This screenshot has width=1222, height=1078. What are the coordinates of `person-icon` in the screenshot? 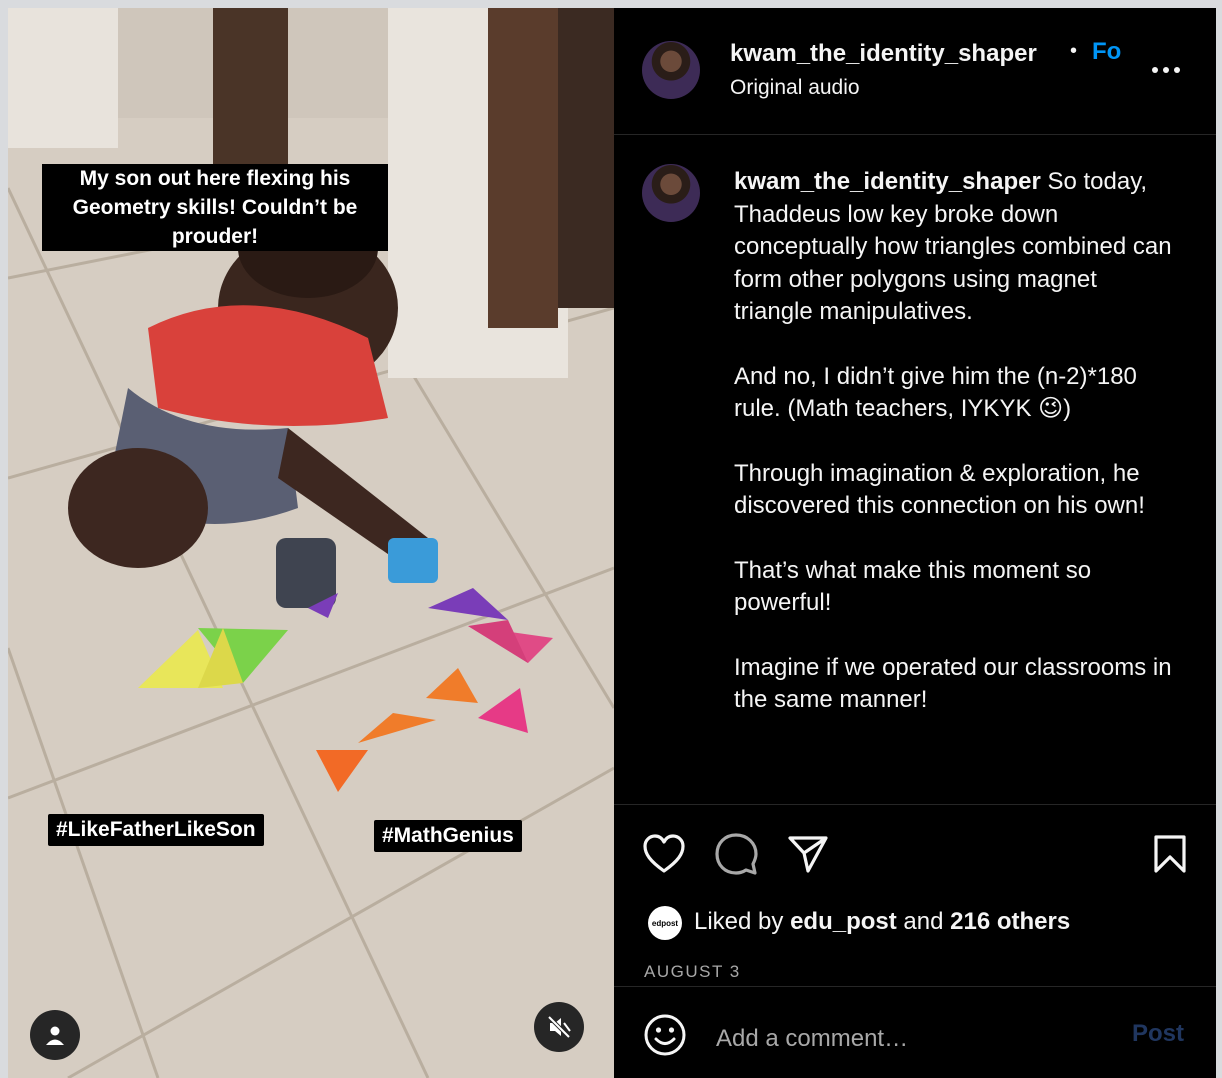 It's located at (55, 1035).